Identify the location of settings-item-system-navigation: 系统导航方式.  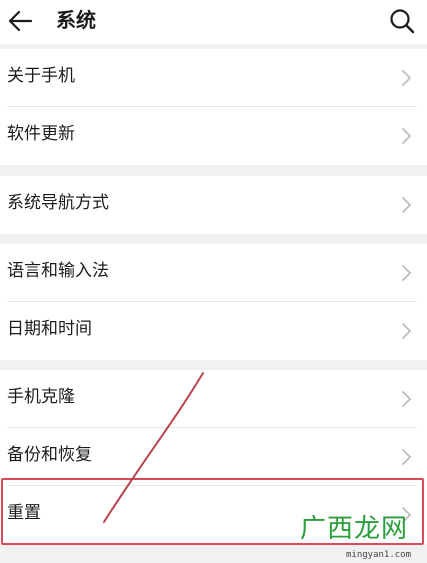
(213, 205).